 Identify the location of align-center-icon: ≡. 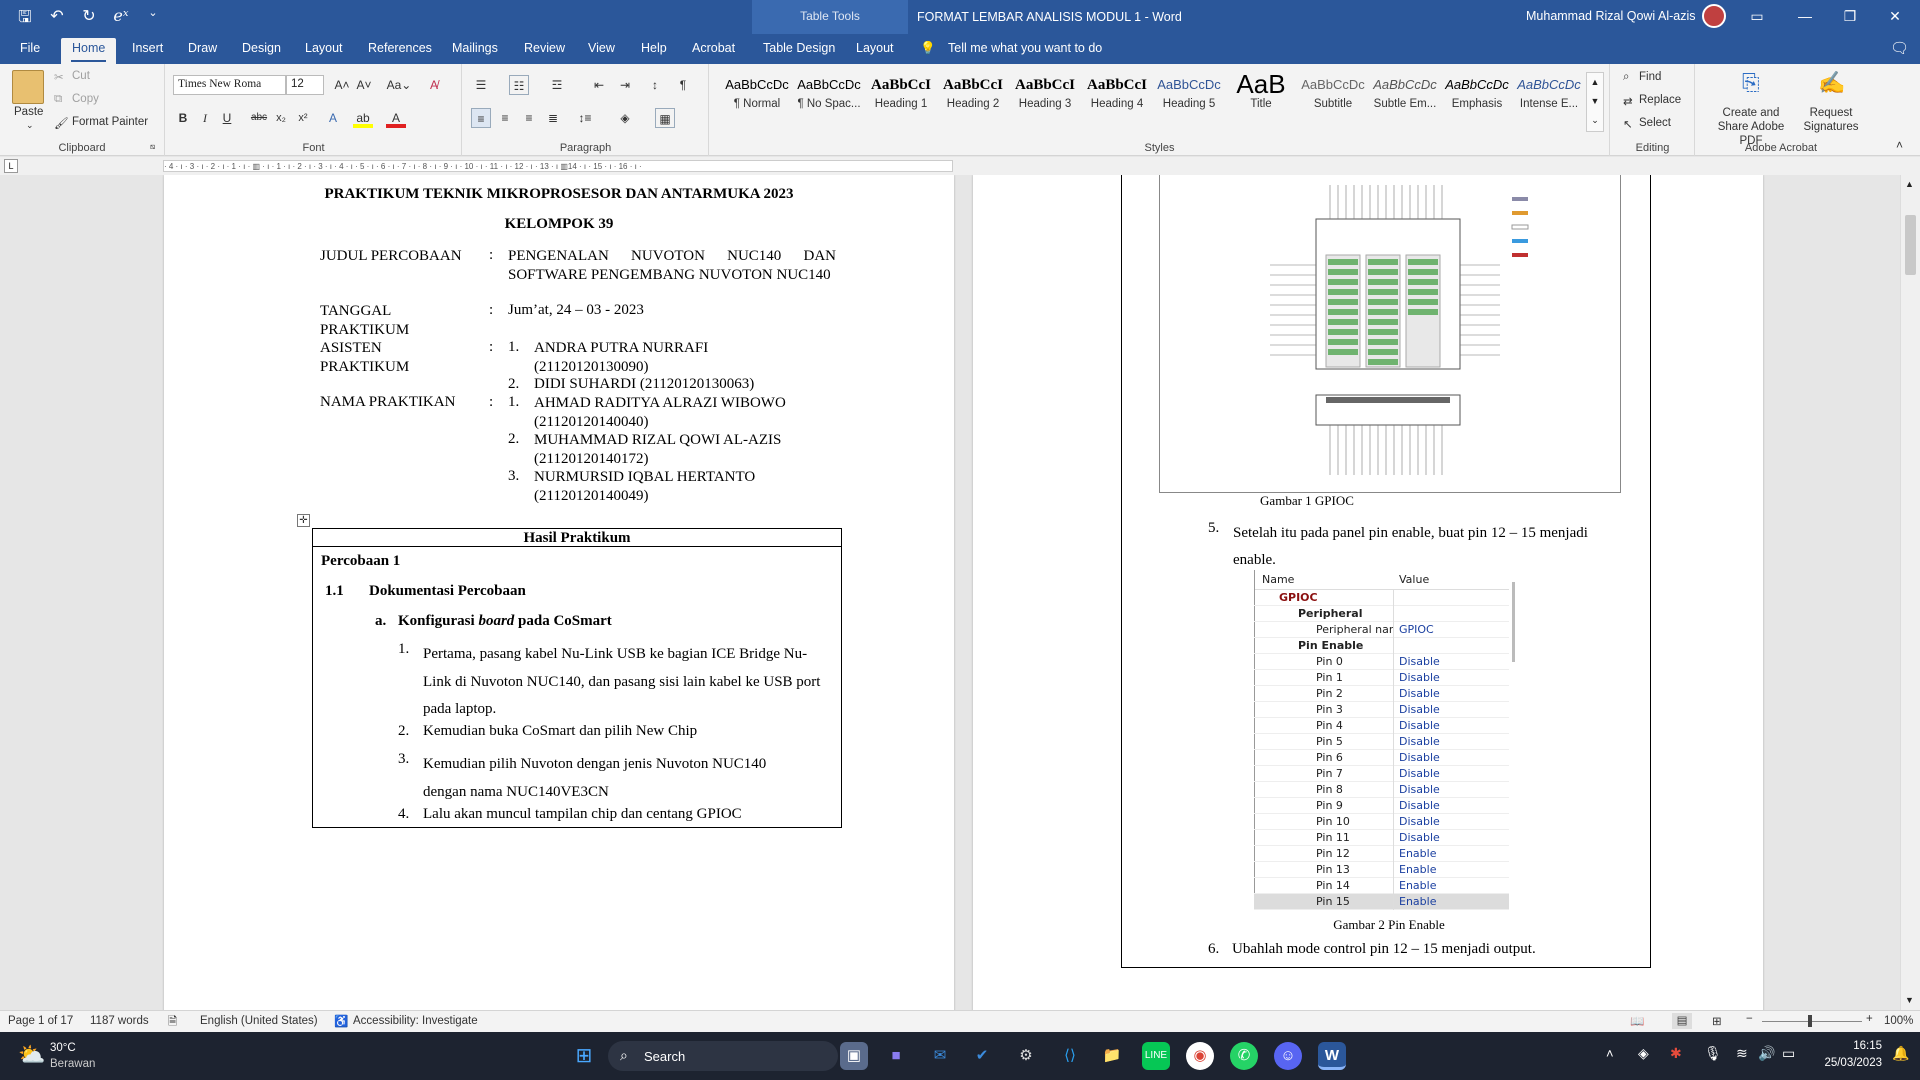
(505, 118).